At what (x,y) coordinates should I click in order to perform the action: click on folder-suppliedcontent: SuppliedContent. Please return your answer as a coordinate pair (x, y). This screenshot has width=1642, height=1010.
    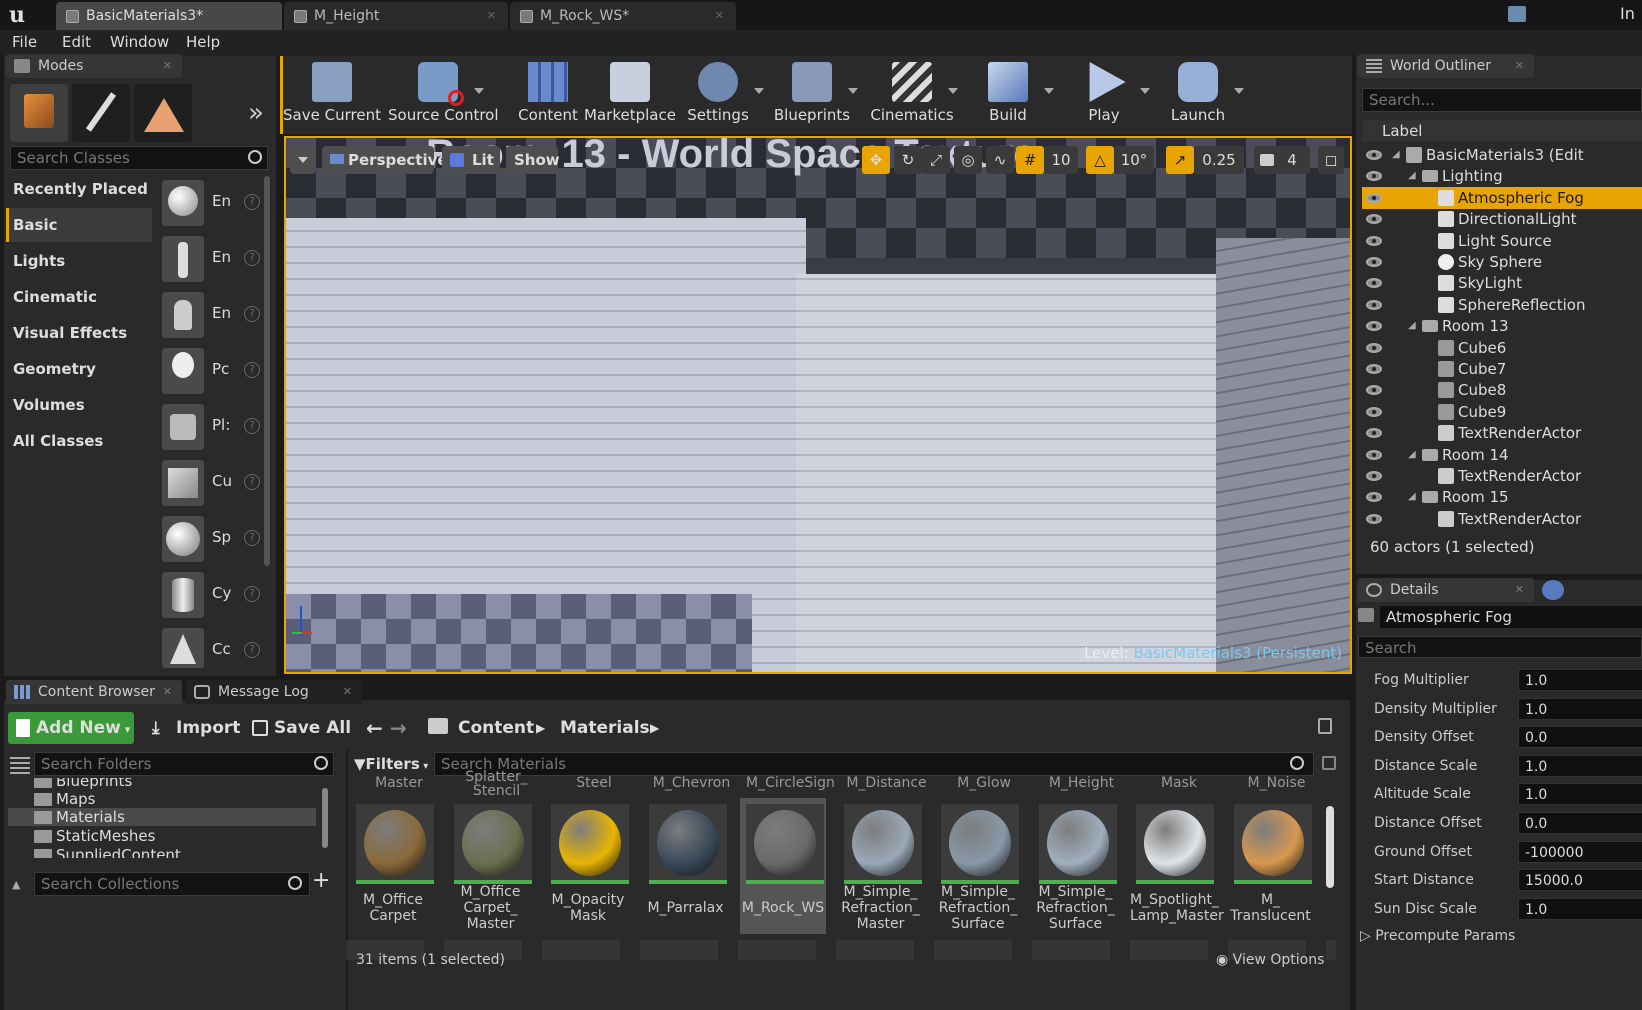
    Looking at the image, I should click on (107, 852).